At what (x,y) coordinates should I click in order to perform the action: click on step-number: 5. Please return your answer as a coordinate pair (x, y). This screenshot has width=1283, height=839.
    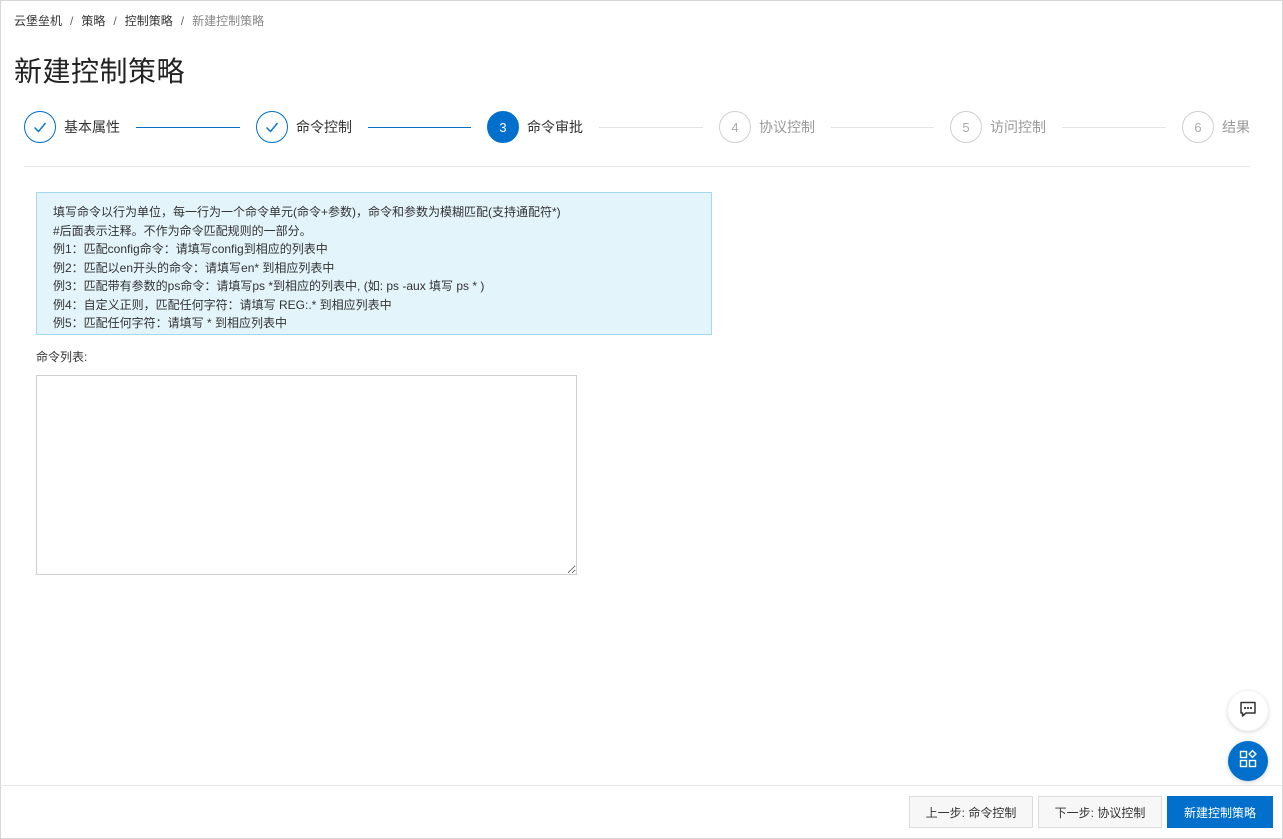
    Looking at the image, I should click on (966, 127).